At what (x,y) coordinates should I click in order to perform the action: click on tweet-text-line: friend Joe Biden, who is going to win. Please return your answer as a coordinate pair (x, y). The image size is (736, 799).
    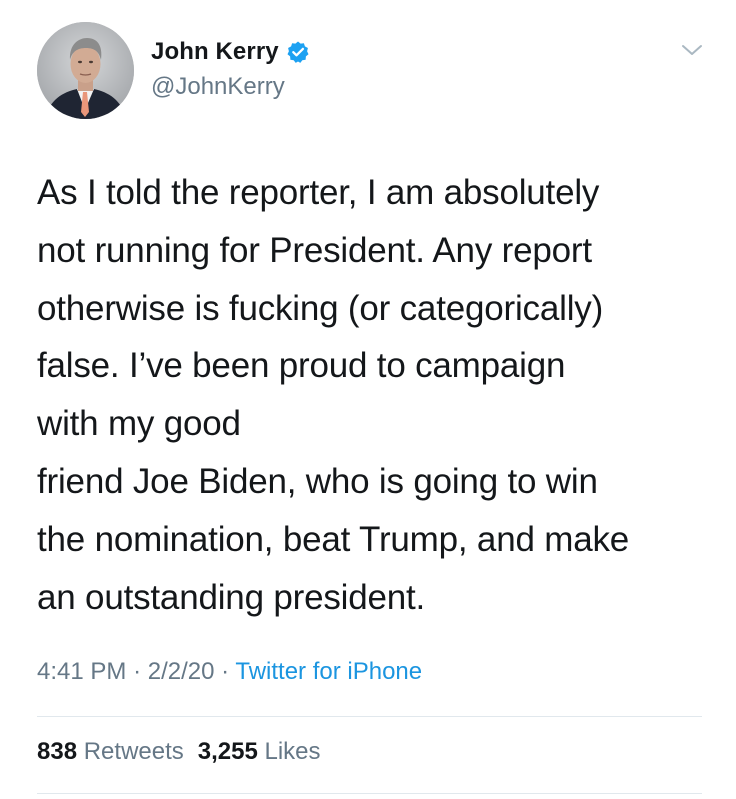
    Looking at the image, I should click on (317, 481).